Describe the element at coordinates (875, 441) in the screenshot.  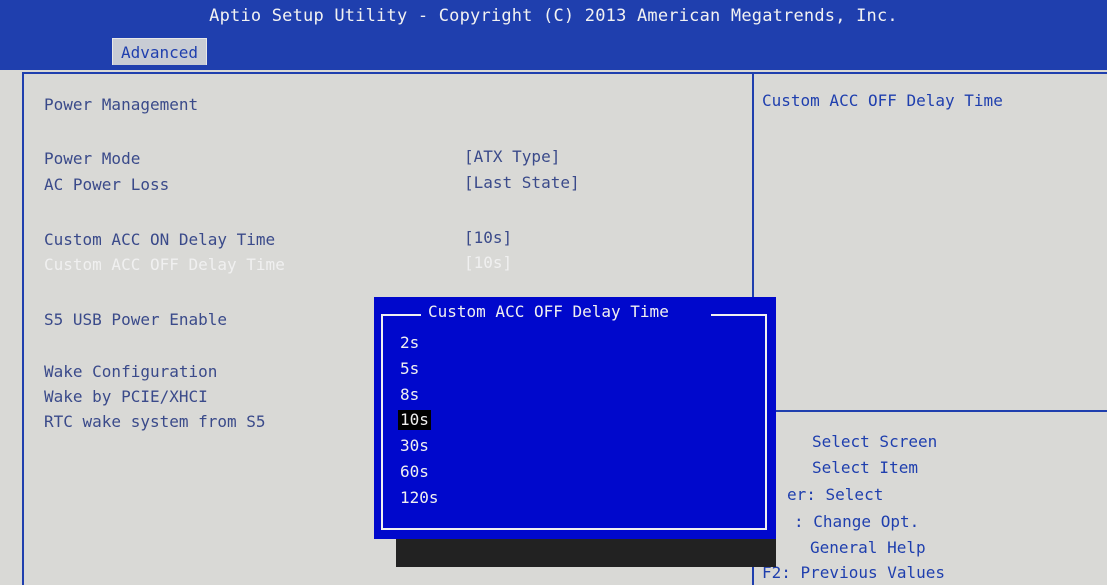
I see `help-select-screen: Select Screen` at that location.